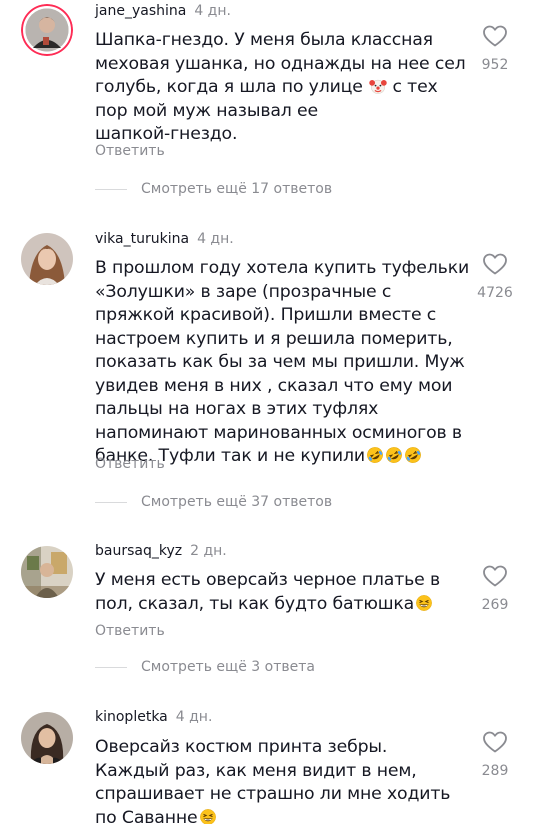  What do you see at coordinates (237, 409) in the screenshot?
I see `text-line: пальцы на ногах в этих туфлях` at bounding box center [237, 409].